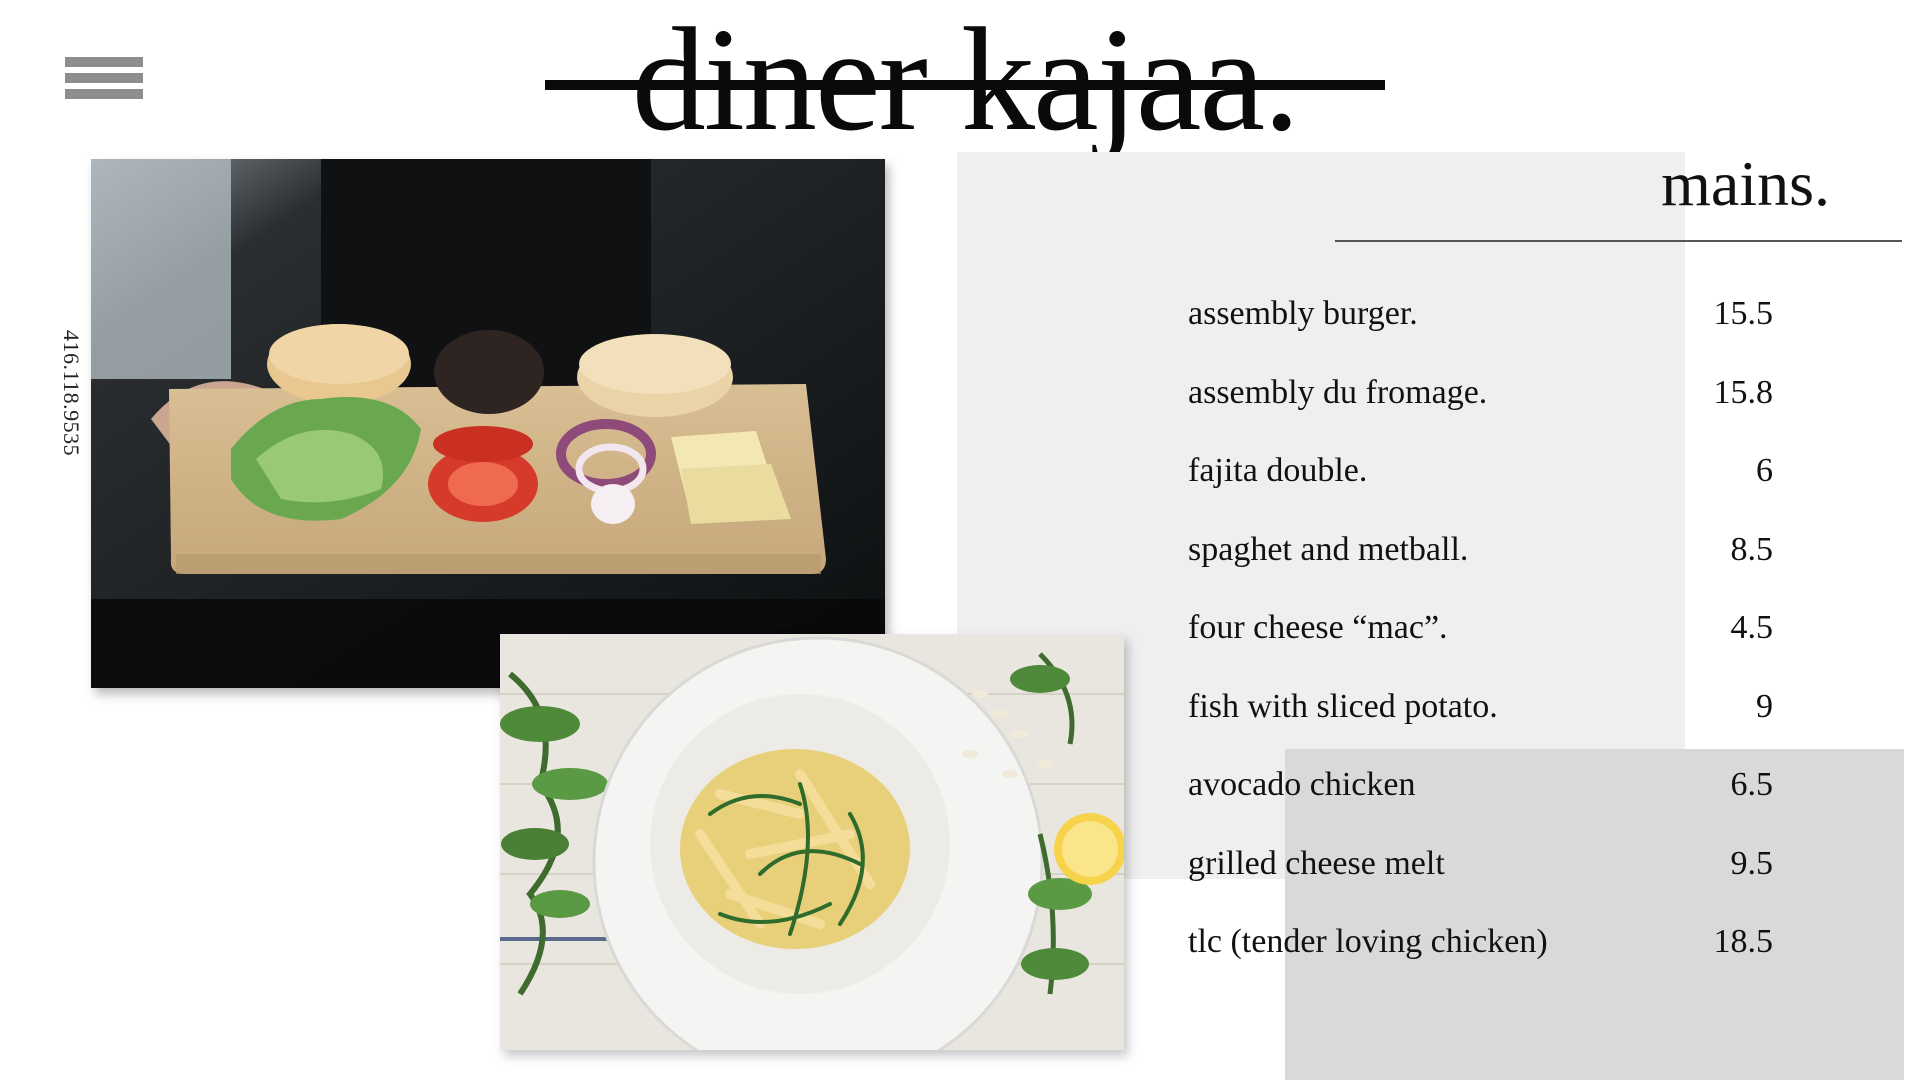 This screenshot has width=1920, height=1080. I want to click on menu-item: assembly du fromage. 15.8, so click(1480, 393).